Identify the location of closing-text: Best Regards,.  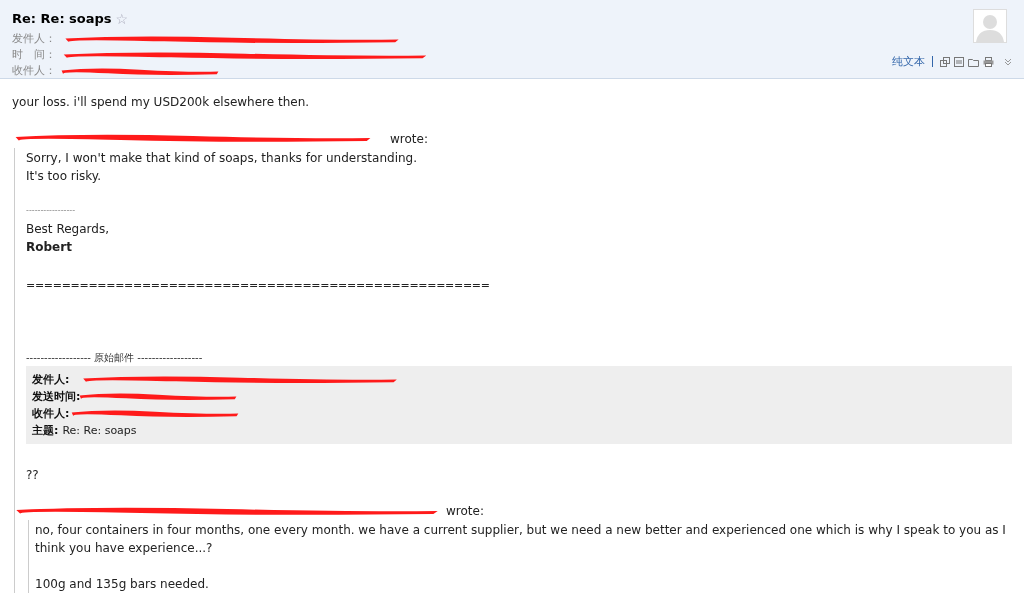
(68, 229).